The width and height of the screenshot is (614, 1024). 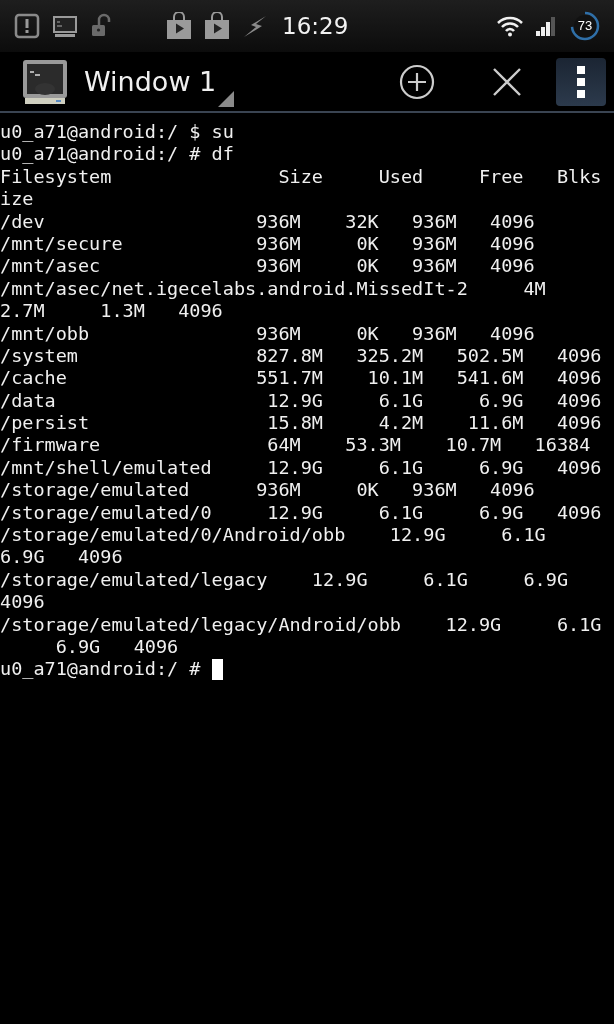 What do you see at coordinates (273, 289) in the screenshot?
I see `terminal-output-line: /mnt/asec/net.igecelabs.android.MissedIt-2 4M` at bounding box center [273, 289].